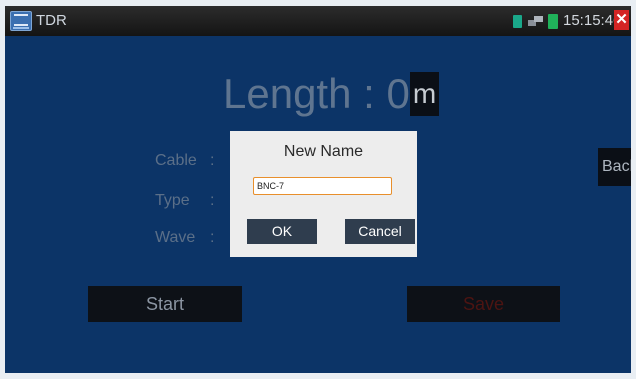 This screenshot has height=379, width=636. Describe the element at coordinates (614, 167) in the screenshot. I see `back-button: Back` at that location.